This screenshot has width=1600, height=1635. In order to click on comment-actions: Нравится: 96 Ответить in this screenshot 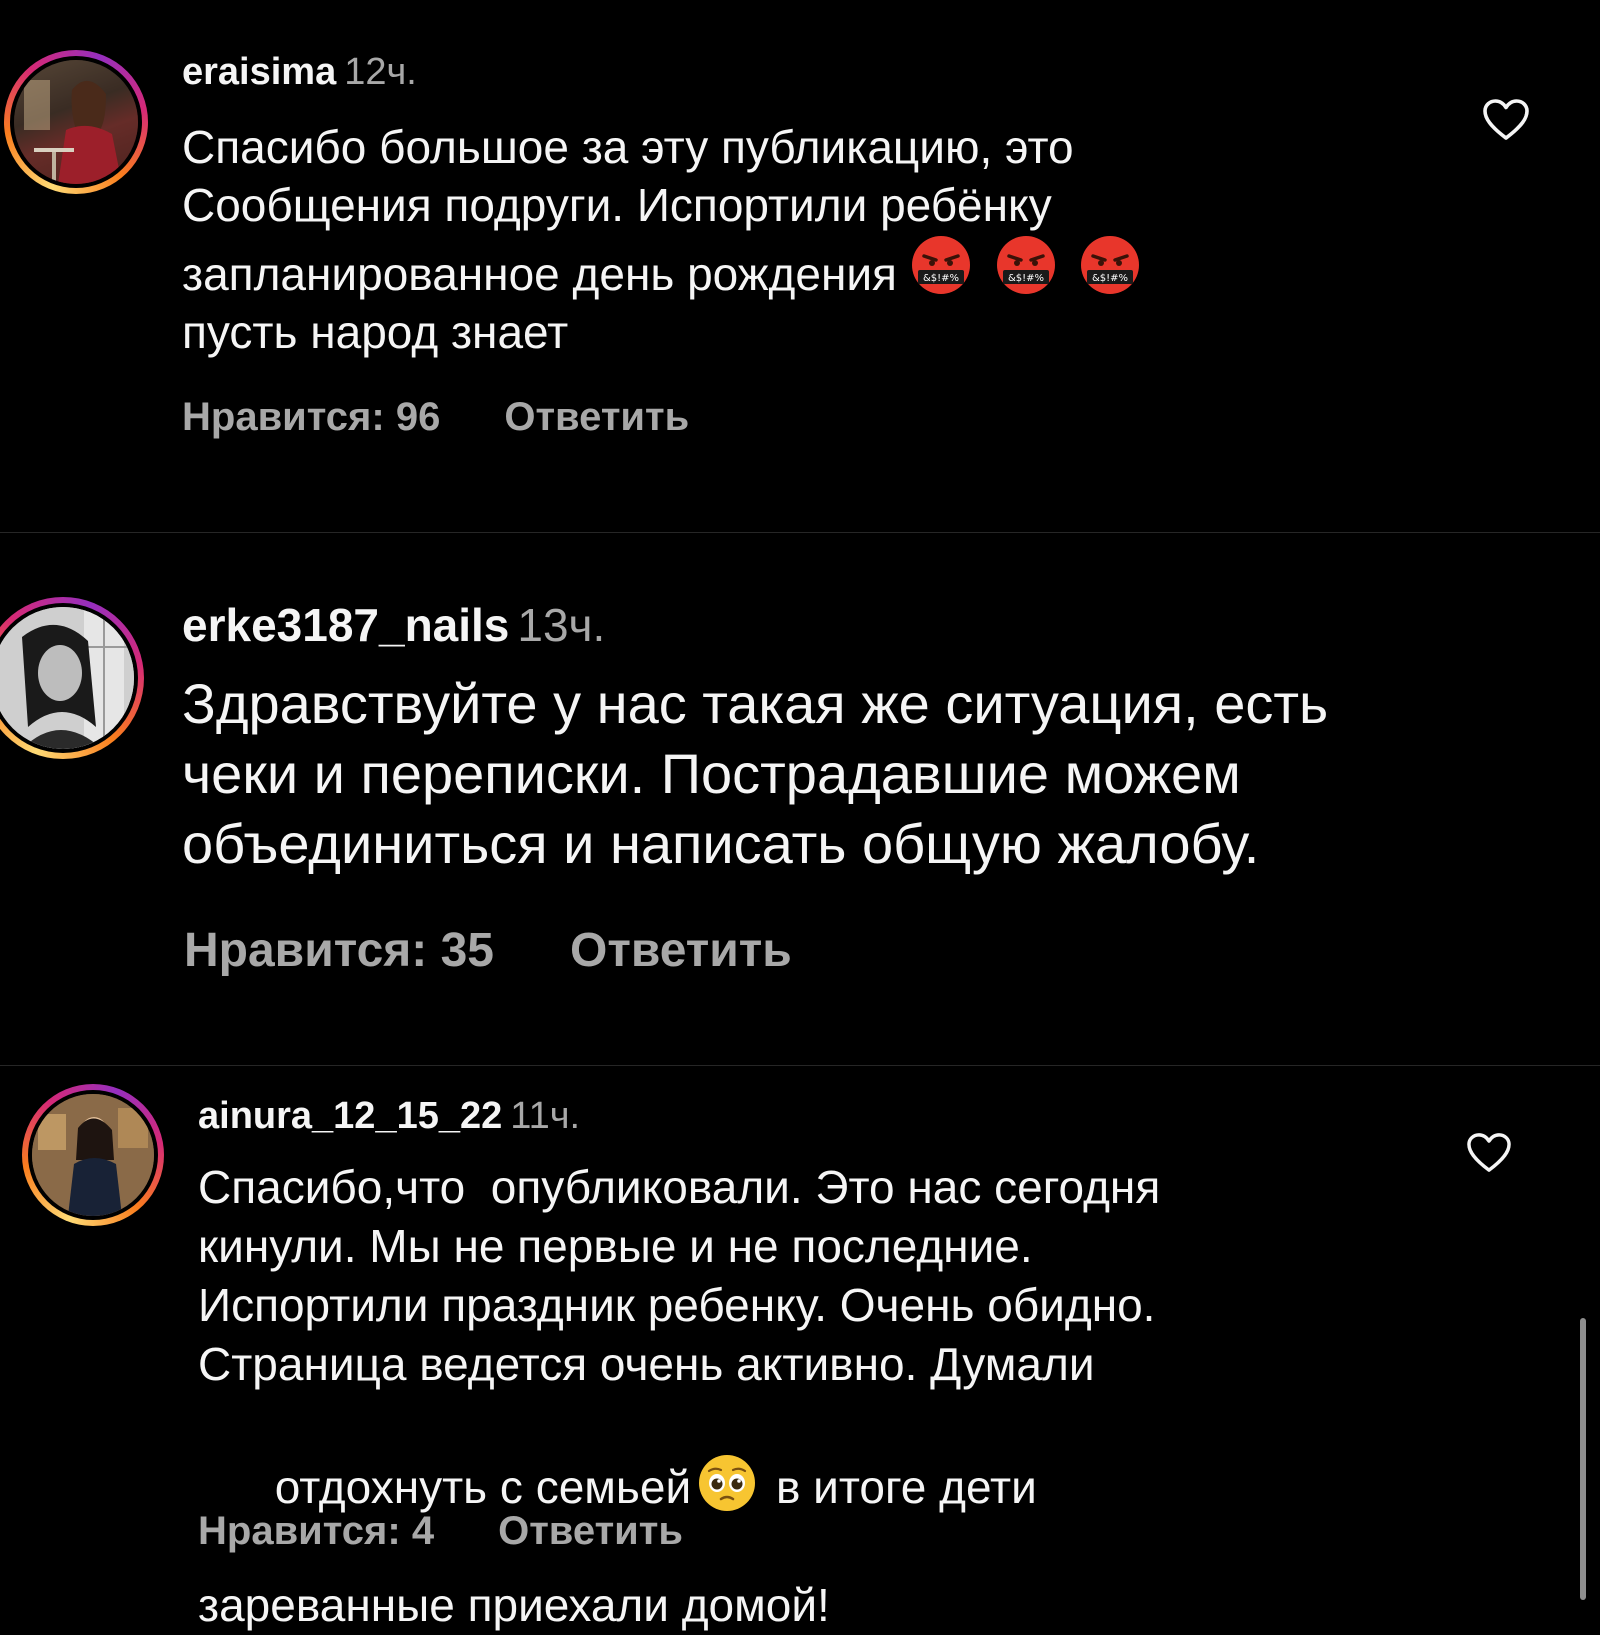, I will do `click(435, 417)`.